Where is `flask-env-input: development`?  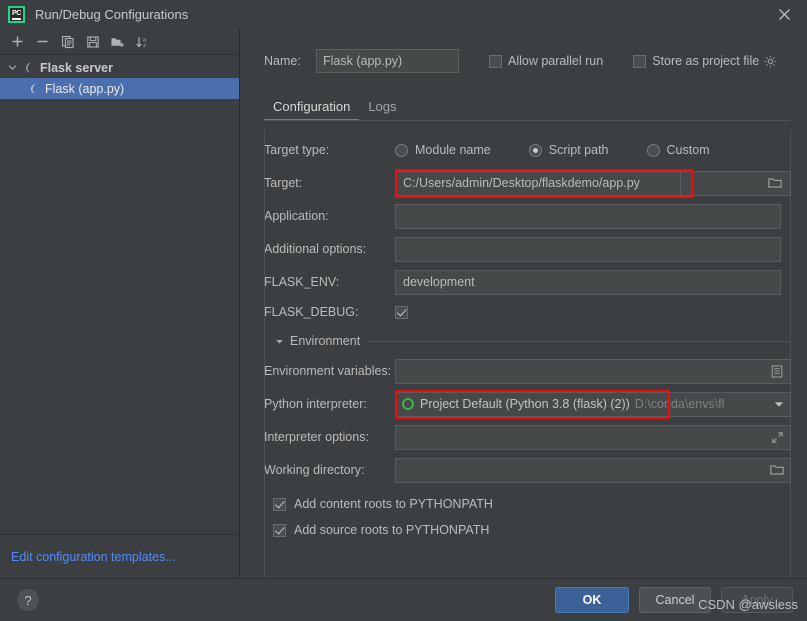 flask-env-input: development is located at coordinates (588, 282).